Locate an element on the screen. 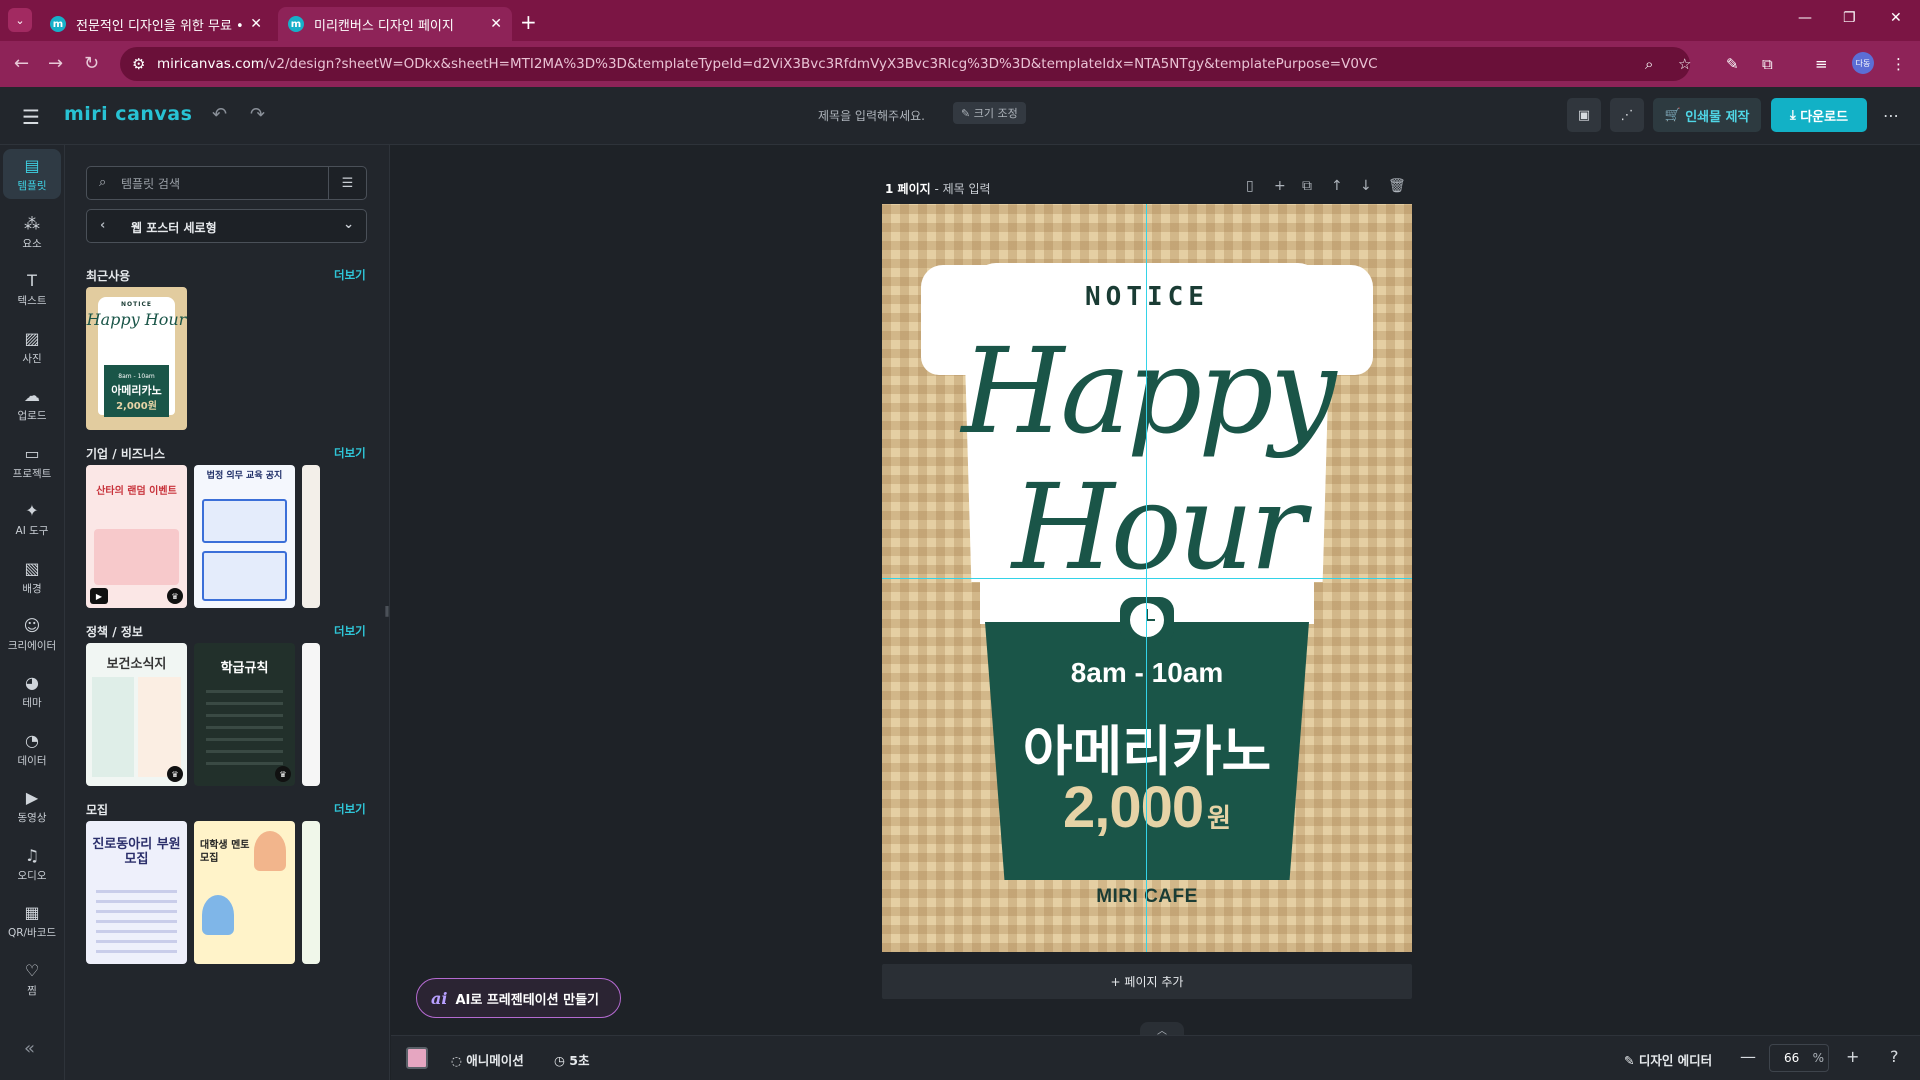  zoom-out-icon: — is located at coordinates (1748, 1056).